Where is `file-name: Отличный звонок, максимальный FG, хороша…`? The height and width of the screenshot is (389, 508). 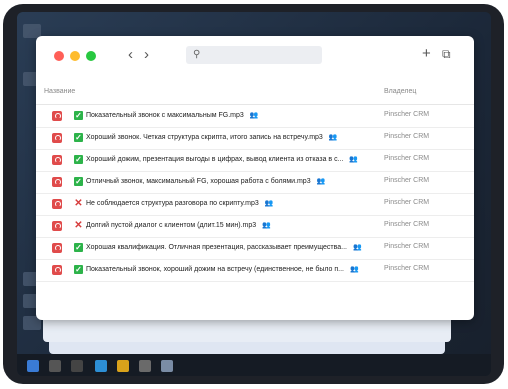 file-name: Отличный звонок, максимальный FG, хороша… is located at coordinates (206, 181).